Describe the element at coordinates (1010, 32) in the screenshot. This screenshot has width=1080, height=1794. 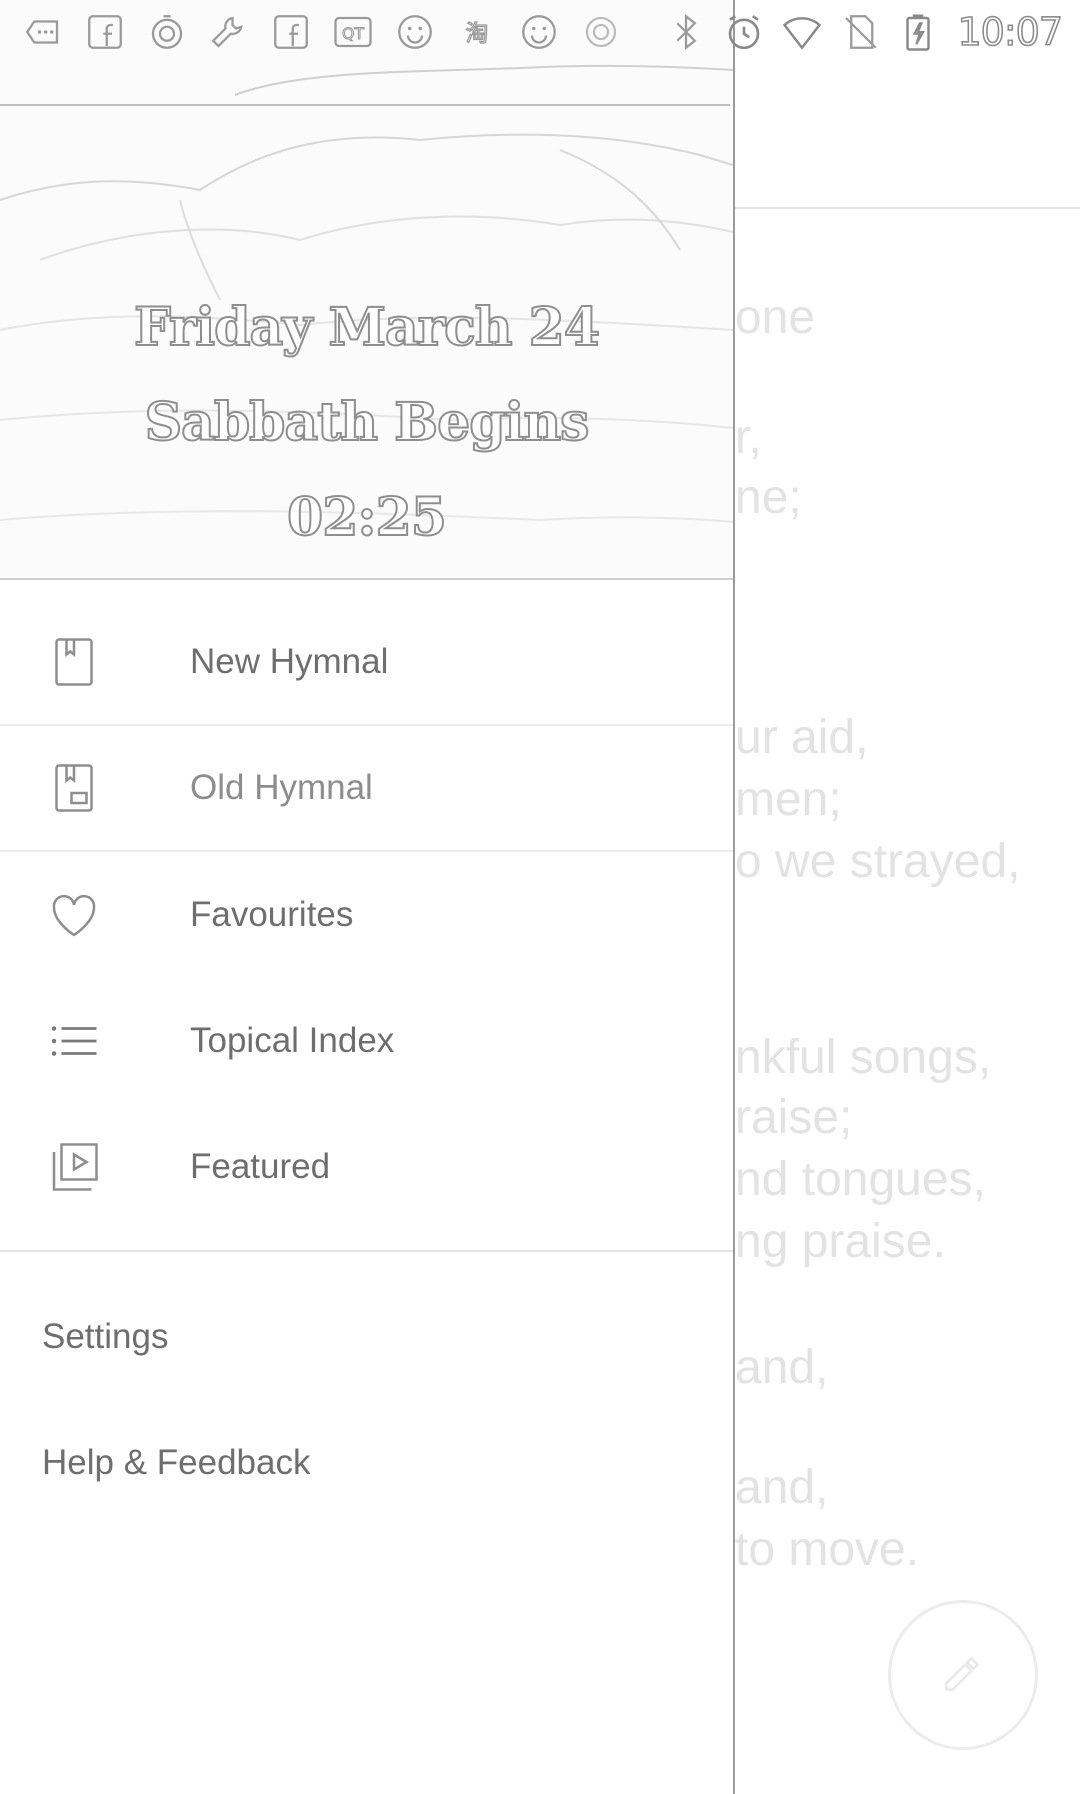
I see `clock: 10:07` at that location.